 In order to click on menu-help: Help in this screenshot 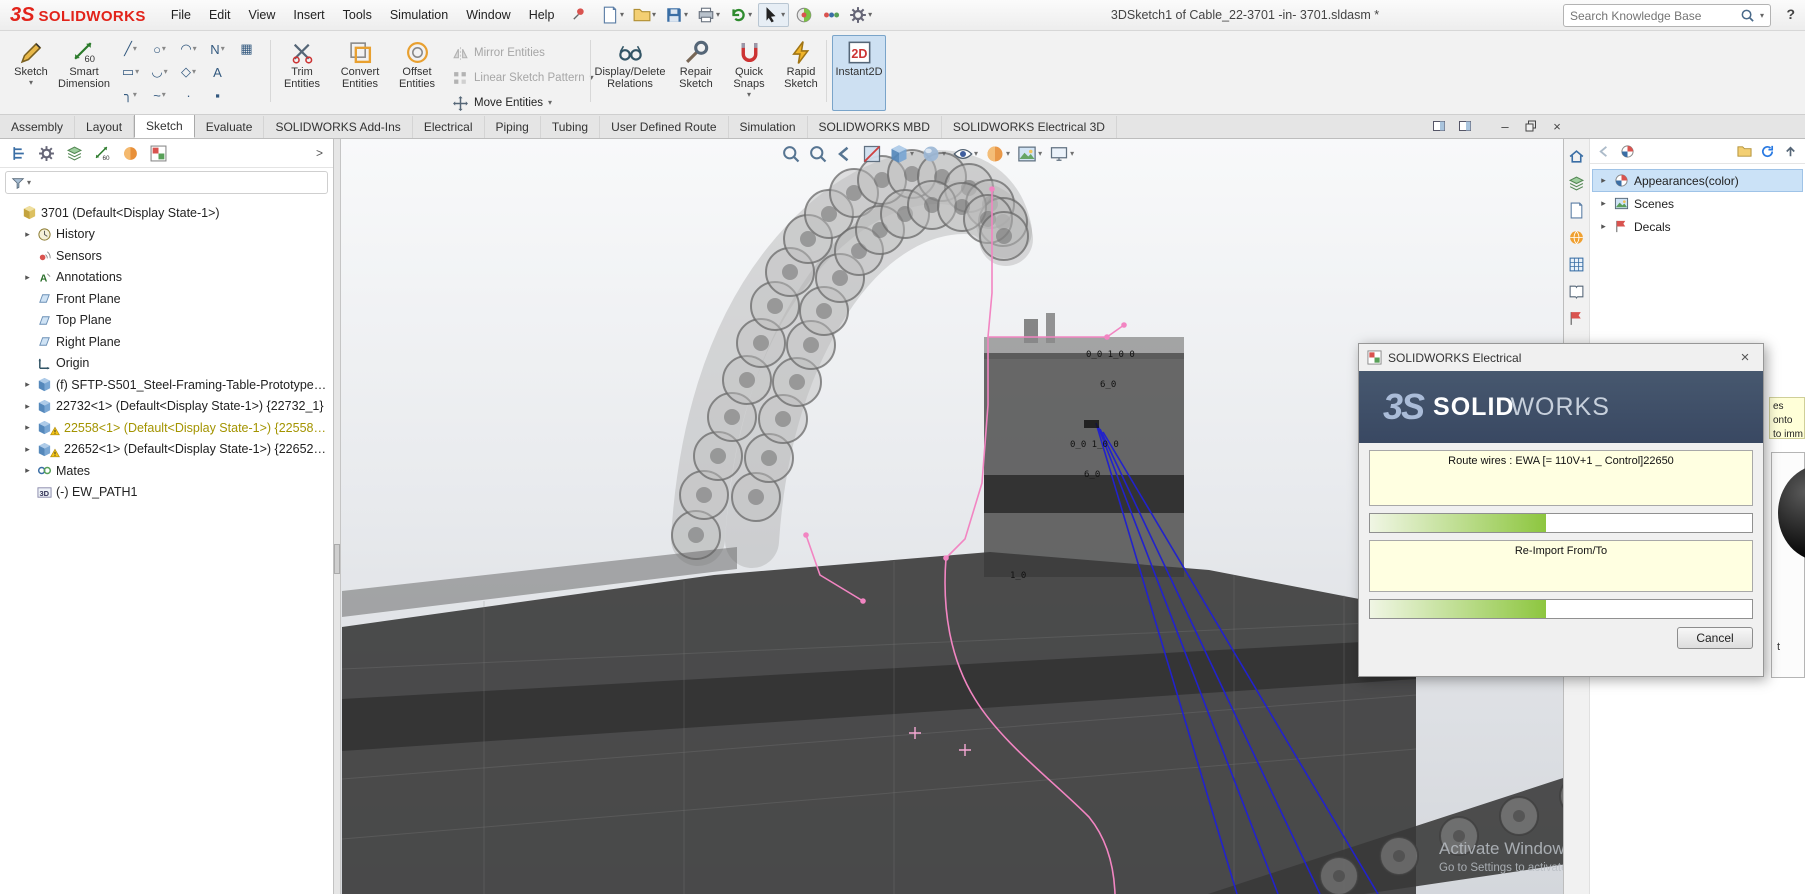, I will do `click(542, 15)`.